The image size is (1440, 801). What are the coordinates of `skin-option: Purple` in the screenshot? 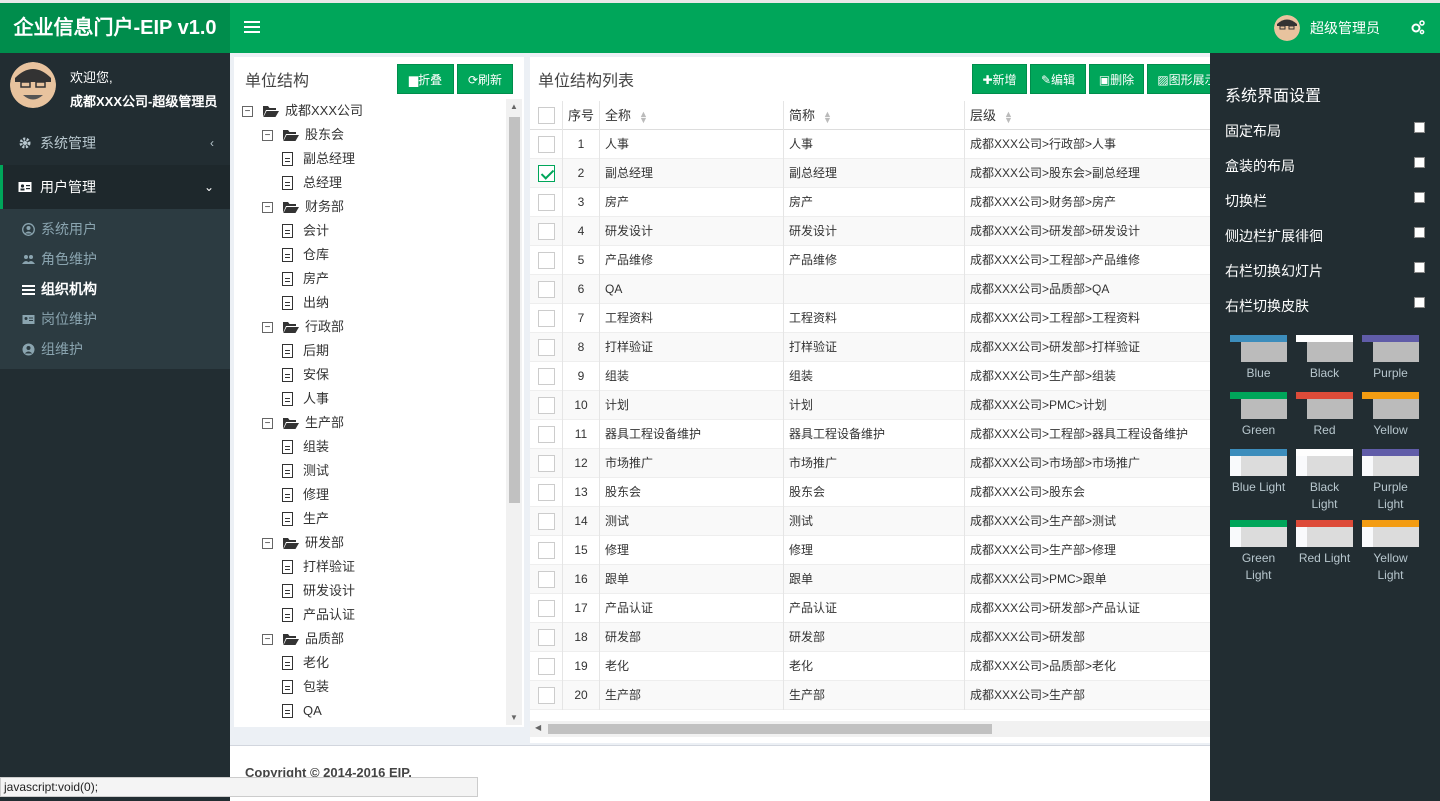 It's located at (1390, 358).